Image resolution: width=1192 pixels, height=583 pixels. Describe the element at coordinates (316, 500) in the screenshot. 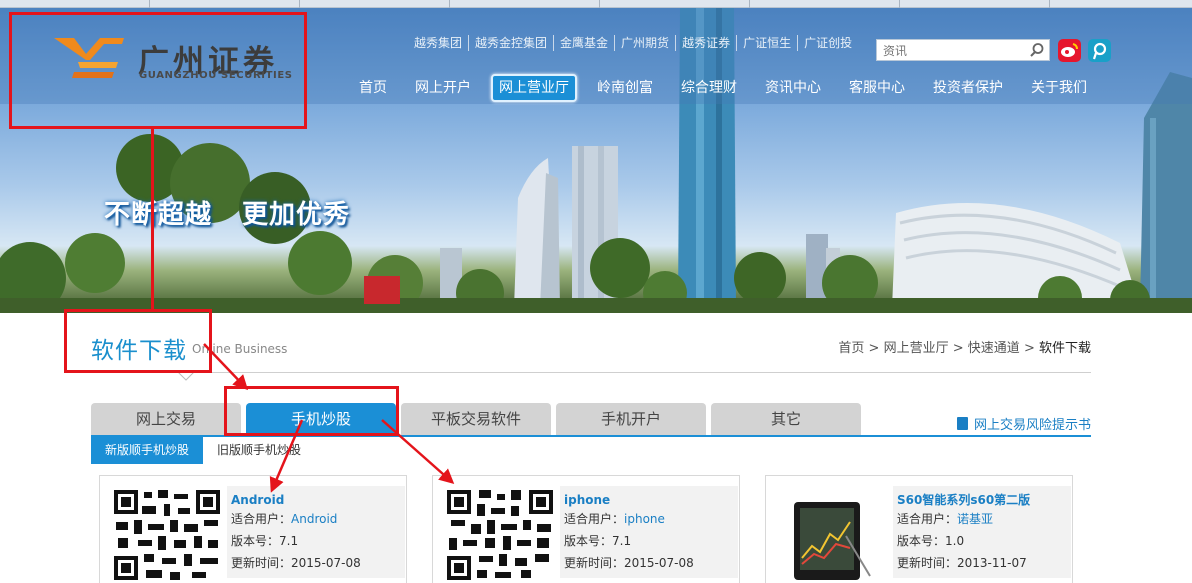

I see `app-name-link: Android` at that location.